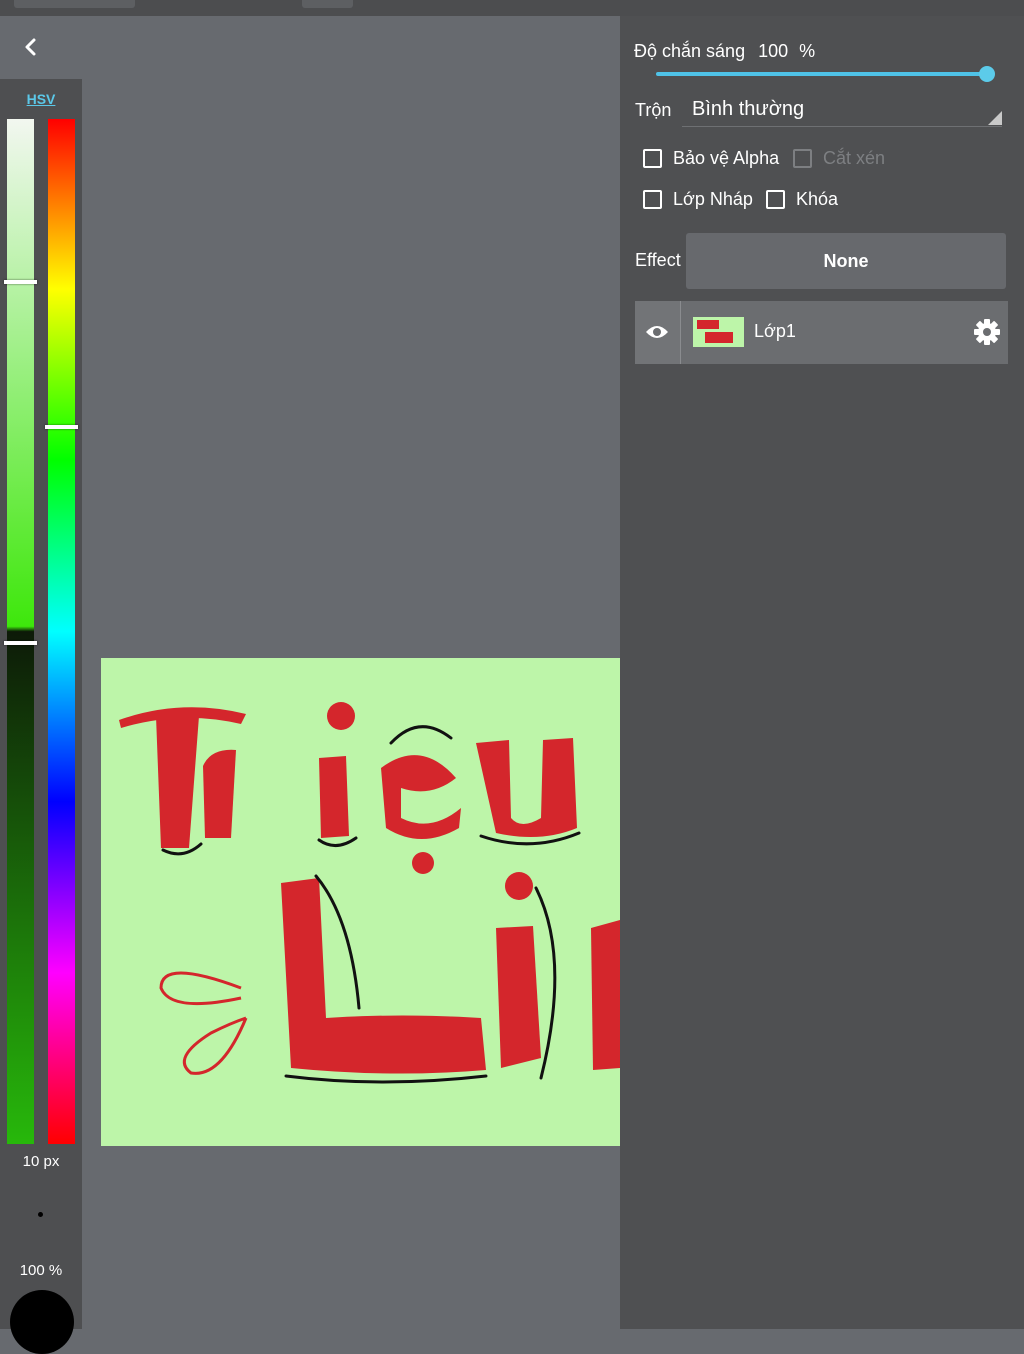 The image size is (1024, 1354). Describe the element at coordinates (421, 797) in the screenshot. I see `stroke-e` at that location.